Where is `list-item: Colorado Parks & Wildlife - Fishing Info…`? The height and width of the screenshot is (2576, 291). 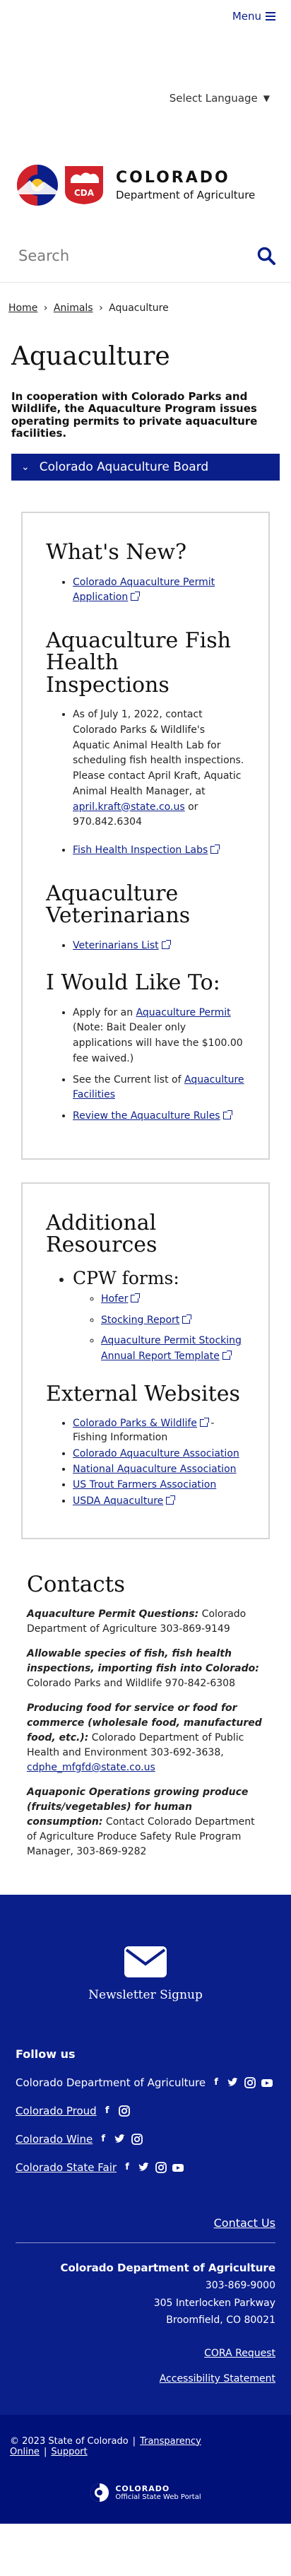
list-item: Colorado Parks & Wildlife - Fishing Info… is located at coordinates (159, 1430).